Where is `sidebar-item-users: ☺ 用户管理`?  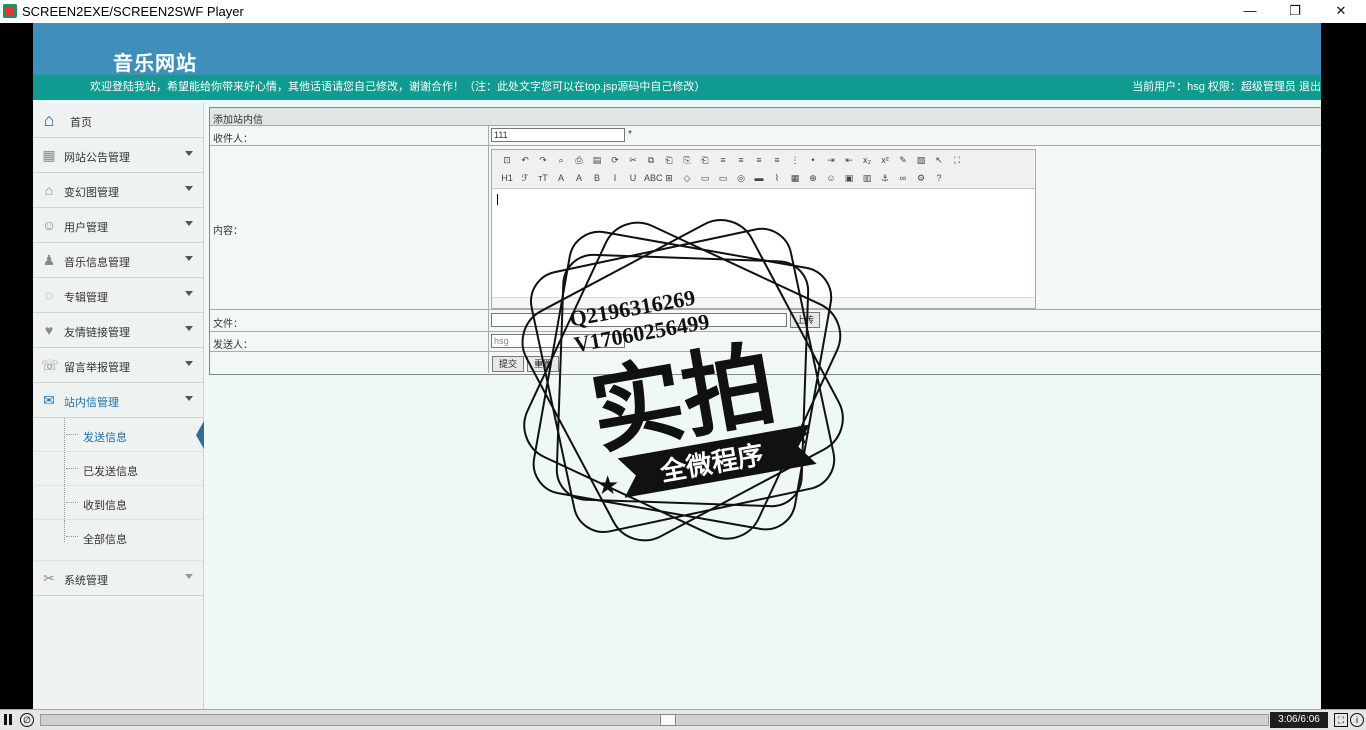 sidebar-item-users: ☺ 用户管理 is located at coordinates (118, 225).